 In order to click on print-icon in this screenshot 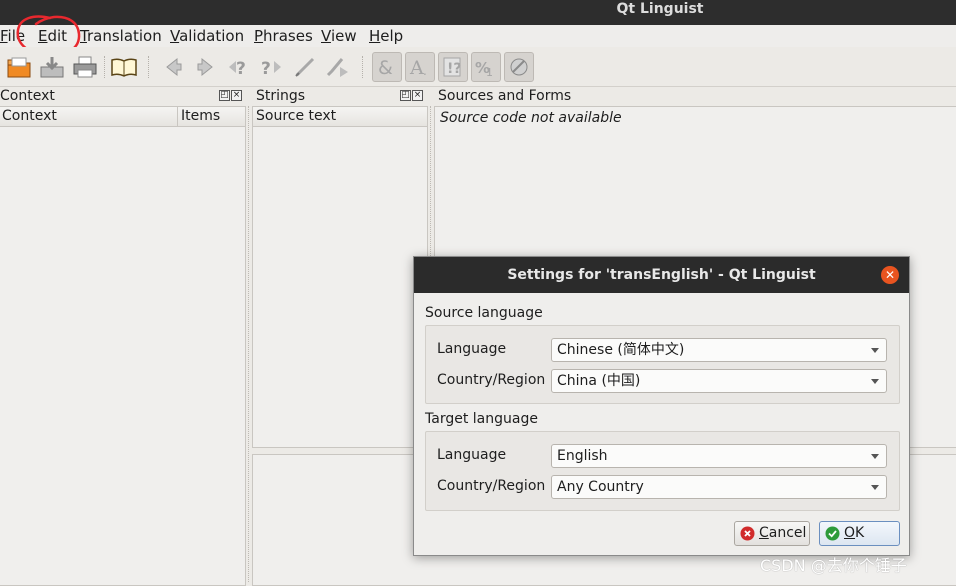, I will do `click(85, 67)`.